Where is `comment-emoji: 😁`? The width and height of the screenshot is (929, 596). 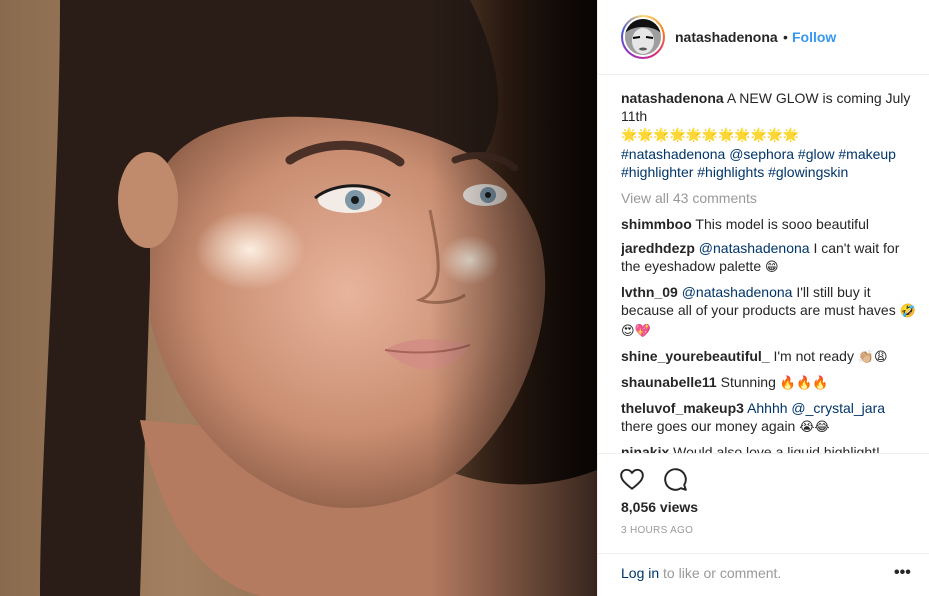 comment-emoji: 😁 is located at coordinates (772, 267).